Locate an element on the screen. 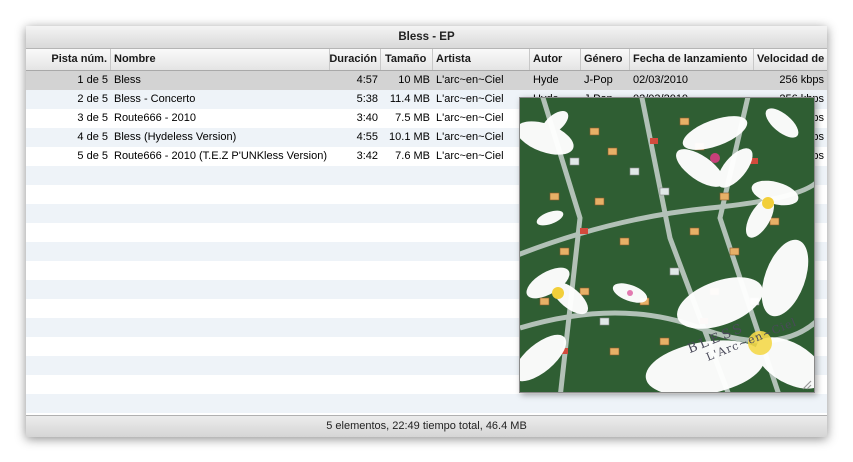 Image resolution: width=853 pixels, height=462 pixels. track-size: 11.4 MB is located at coordinates (409, 99).